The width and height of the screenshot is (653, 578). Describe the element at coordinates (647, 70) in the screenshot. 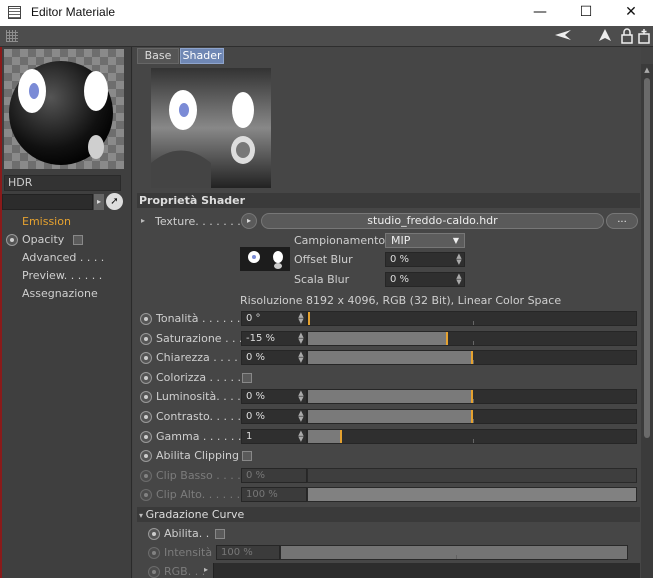

I see `scroll-up-icon: ▲` at that location.